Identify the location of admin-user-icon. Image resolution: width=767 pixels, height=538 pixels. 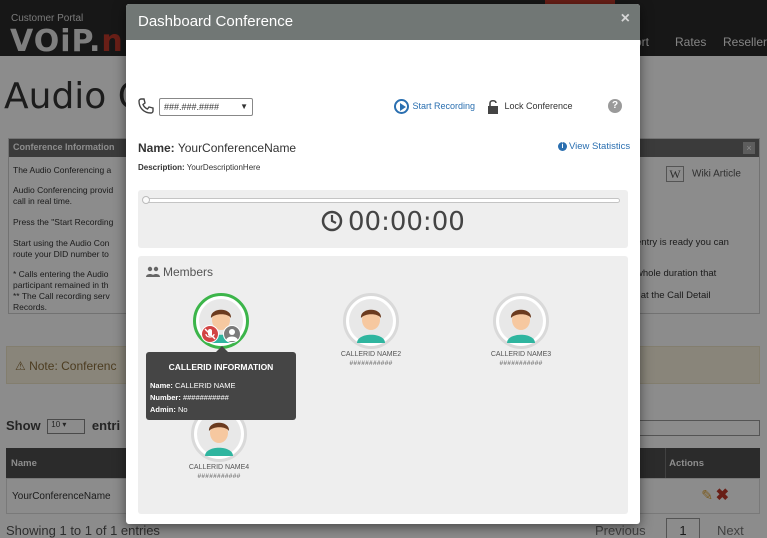
(232, 334).